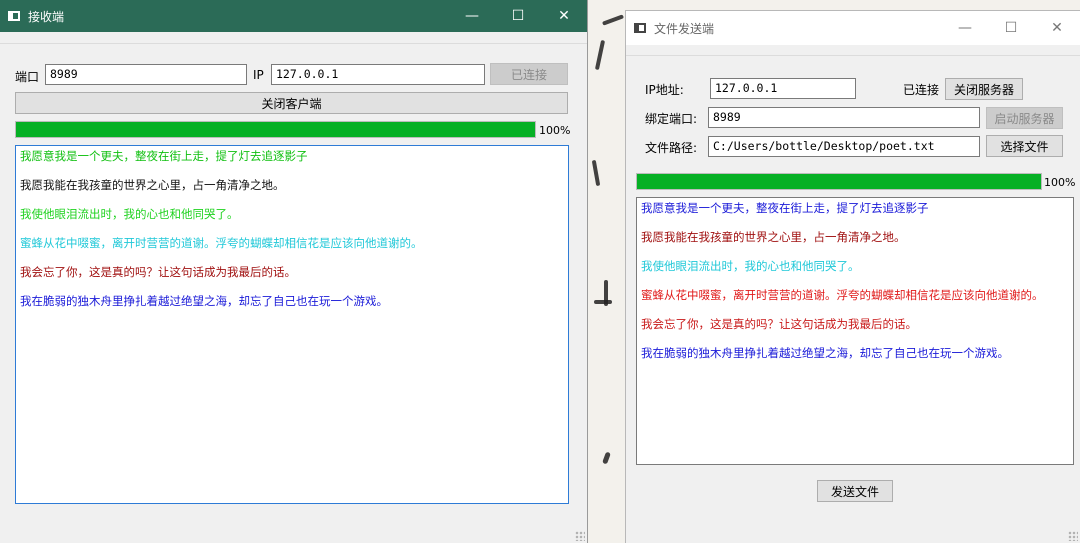 The image size is (1080, 543). Describe the element at coordinates (46, 16) in the screenshot. I see `receiver-title: 接收端` at that location.